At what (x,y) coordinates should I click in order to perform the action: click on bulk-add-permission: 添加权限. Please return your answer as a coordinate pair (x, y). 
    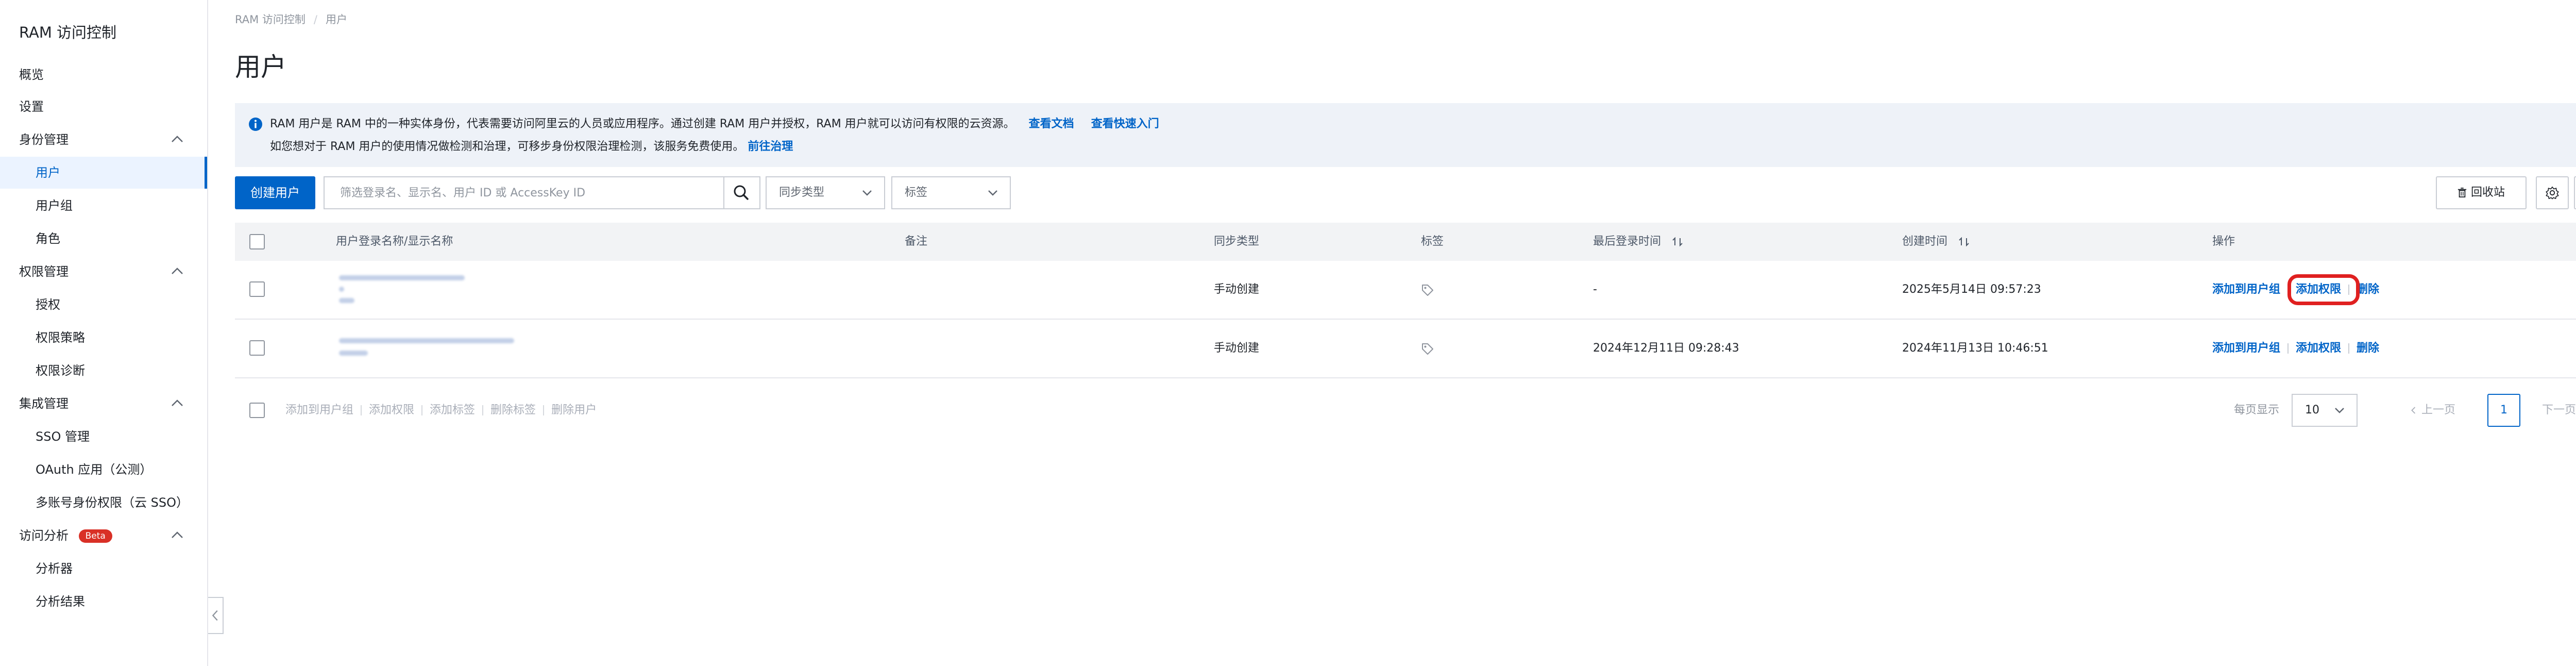
    Looking at the image, I should click on (391, 410).